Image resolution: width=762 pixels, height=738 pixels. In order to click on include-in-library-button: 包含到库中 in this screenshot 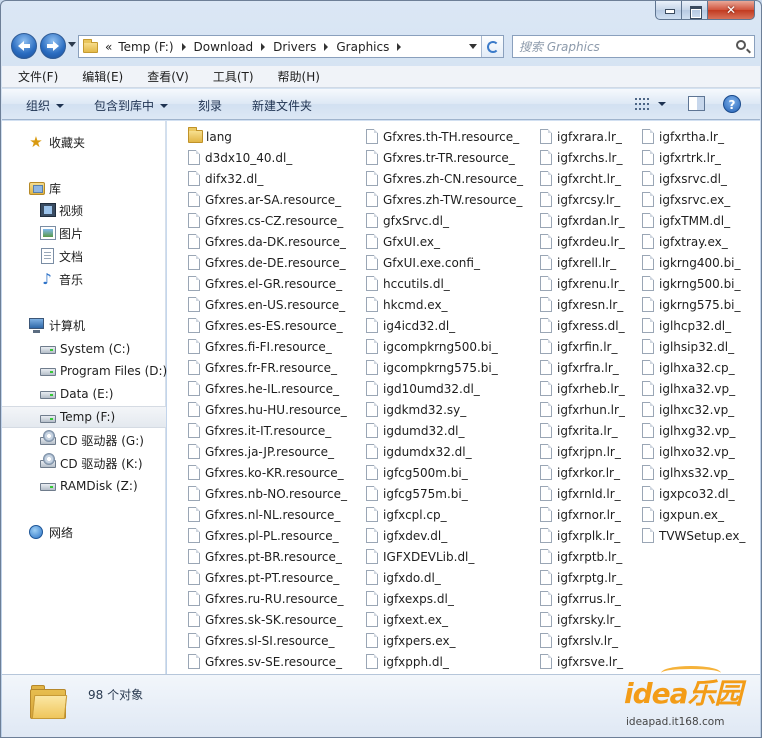, I will do `click(131, 105)`.